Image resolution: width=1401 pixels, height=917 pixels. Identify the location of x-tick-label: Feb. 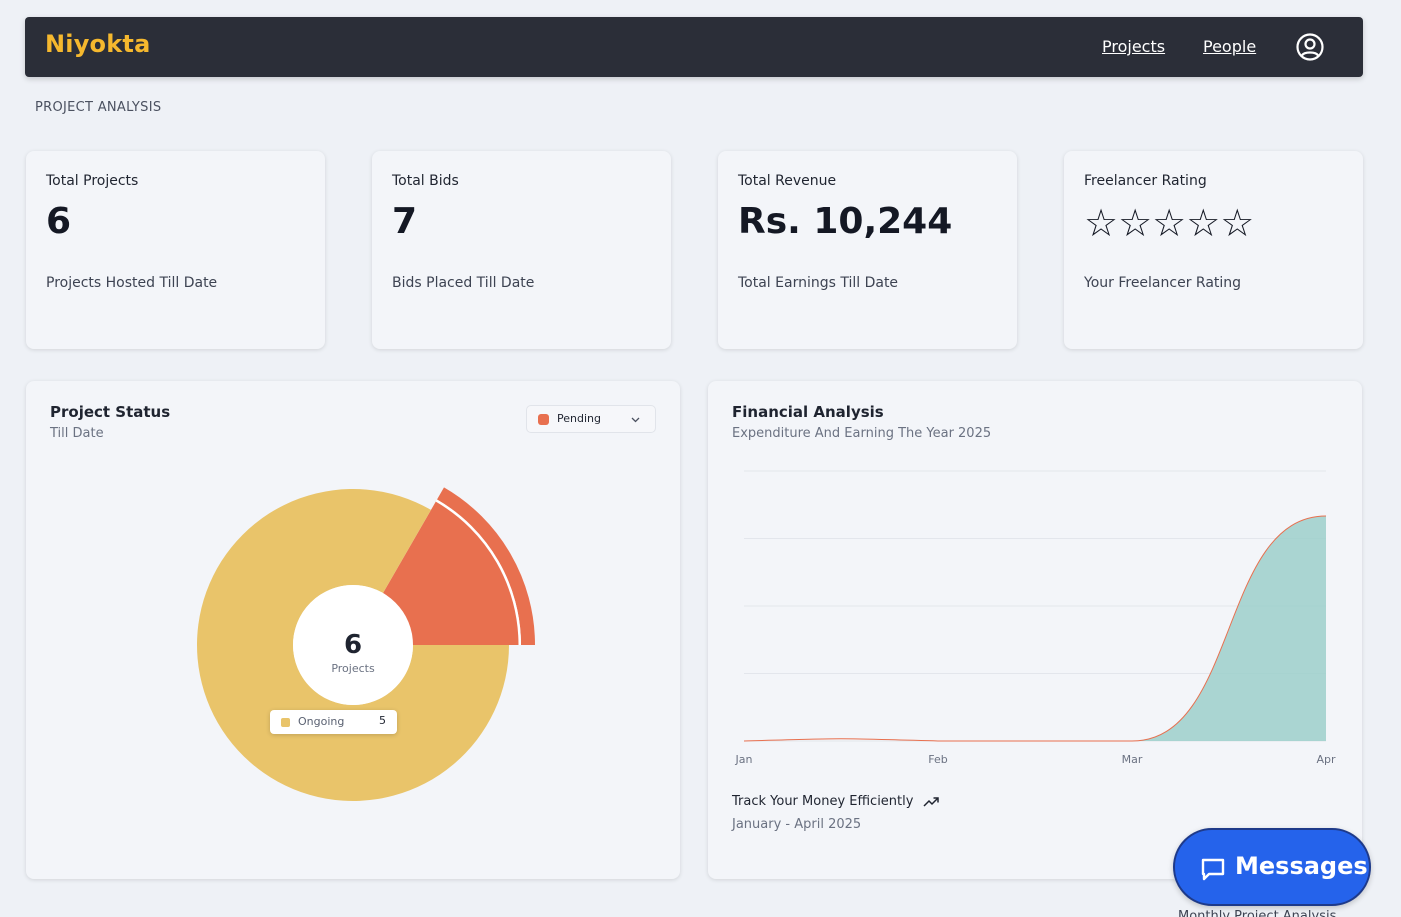
(937, 759).